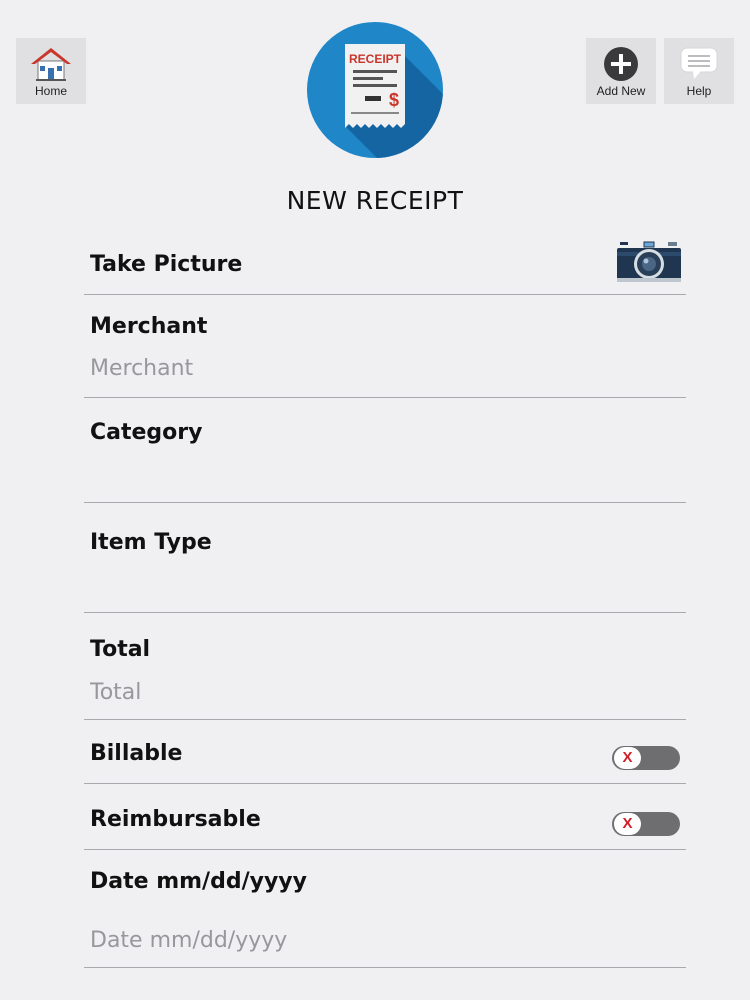  What do you see at coordinates (385, 265) in the screenshot?
I see `take-picture-row: Take Picture` at bounding box center [385, 265].